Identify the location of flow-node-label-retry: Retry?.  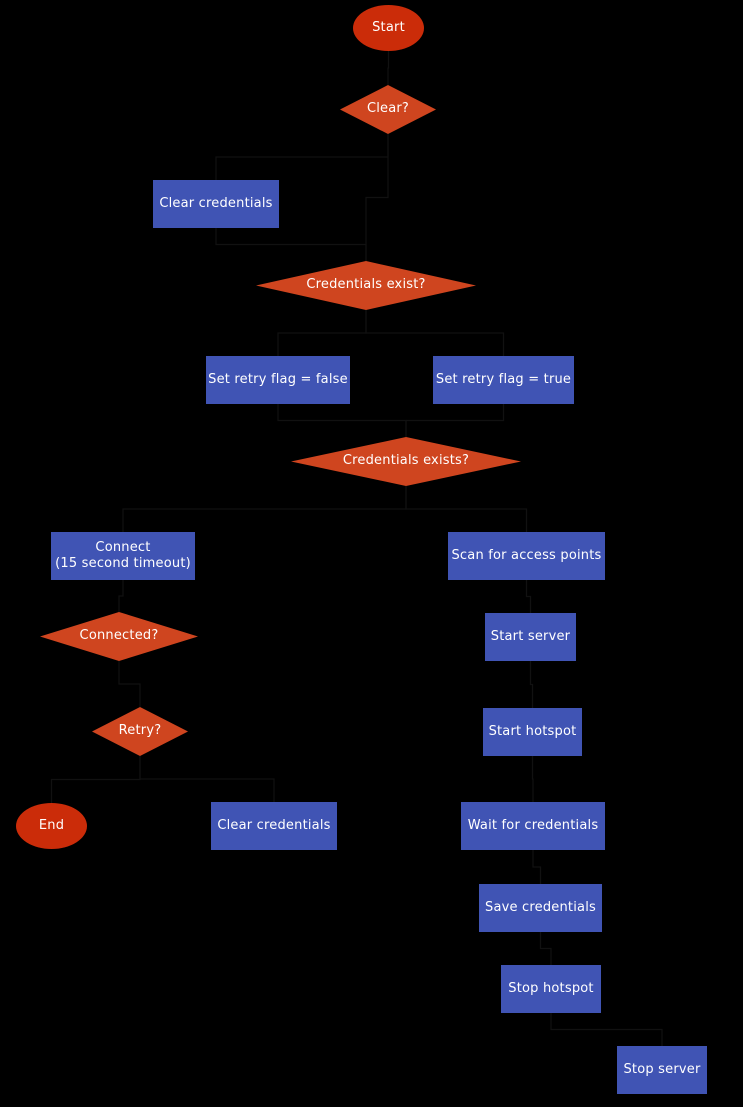
(140, 731).